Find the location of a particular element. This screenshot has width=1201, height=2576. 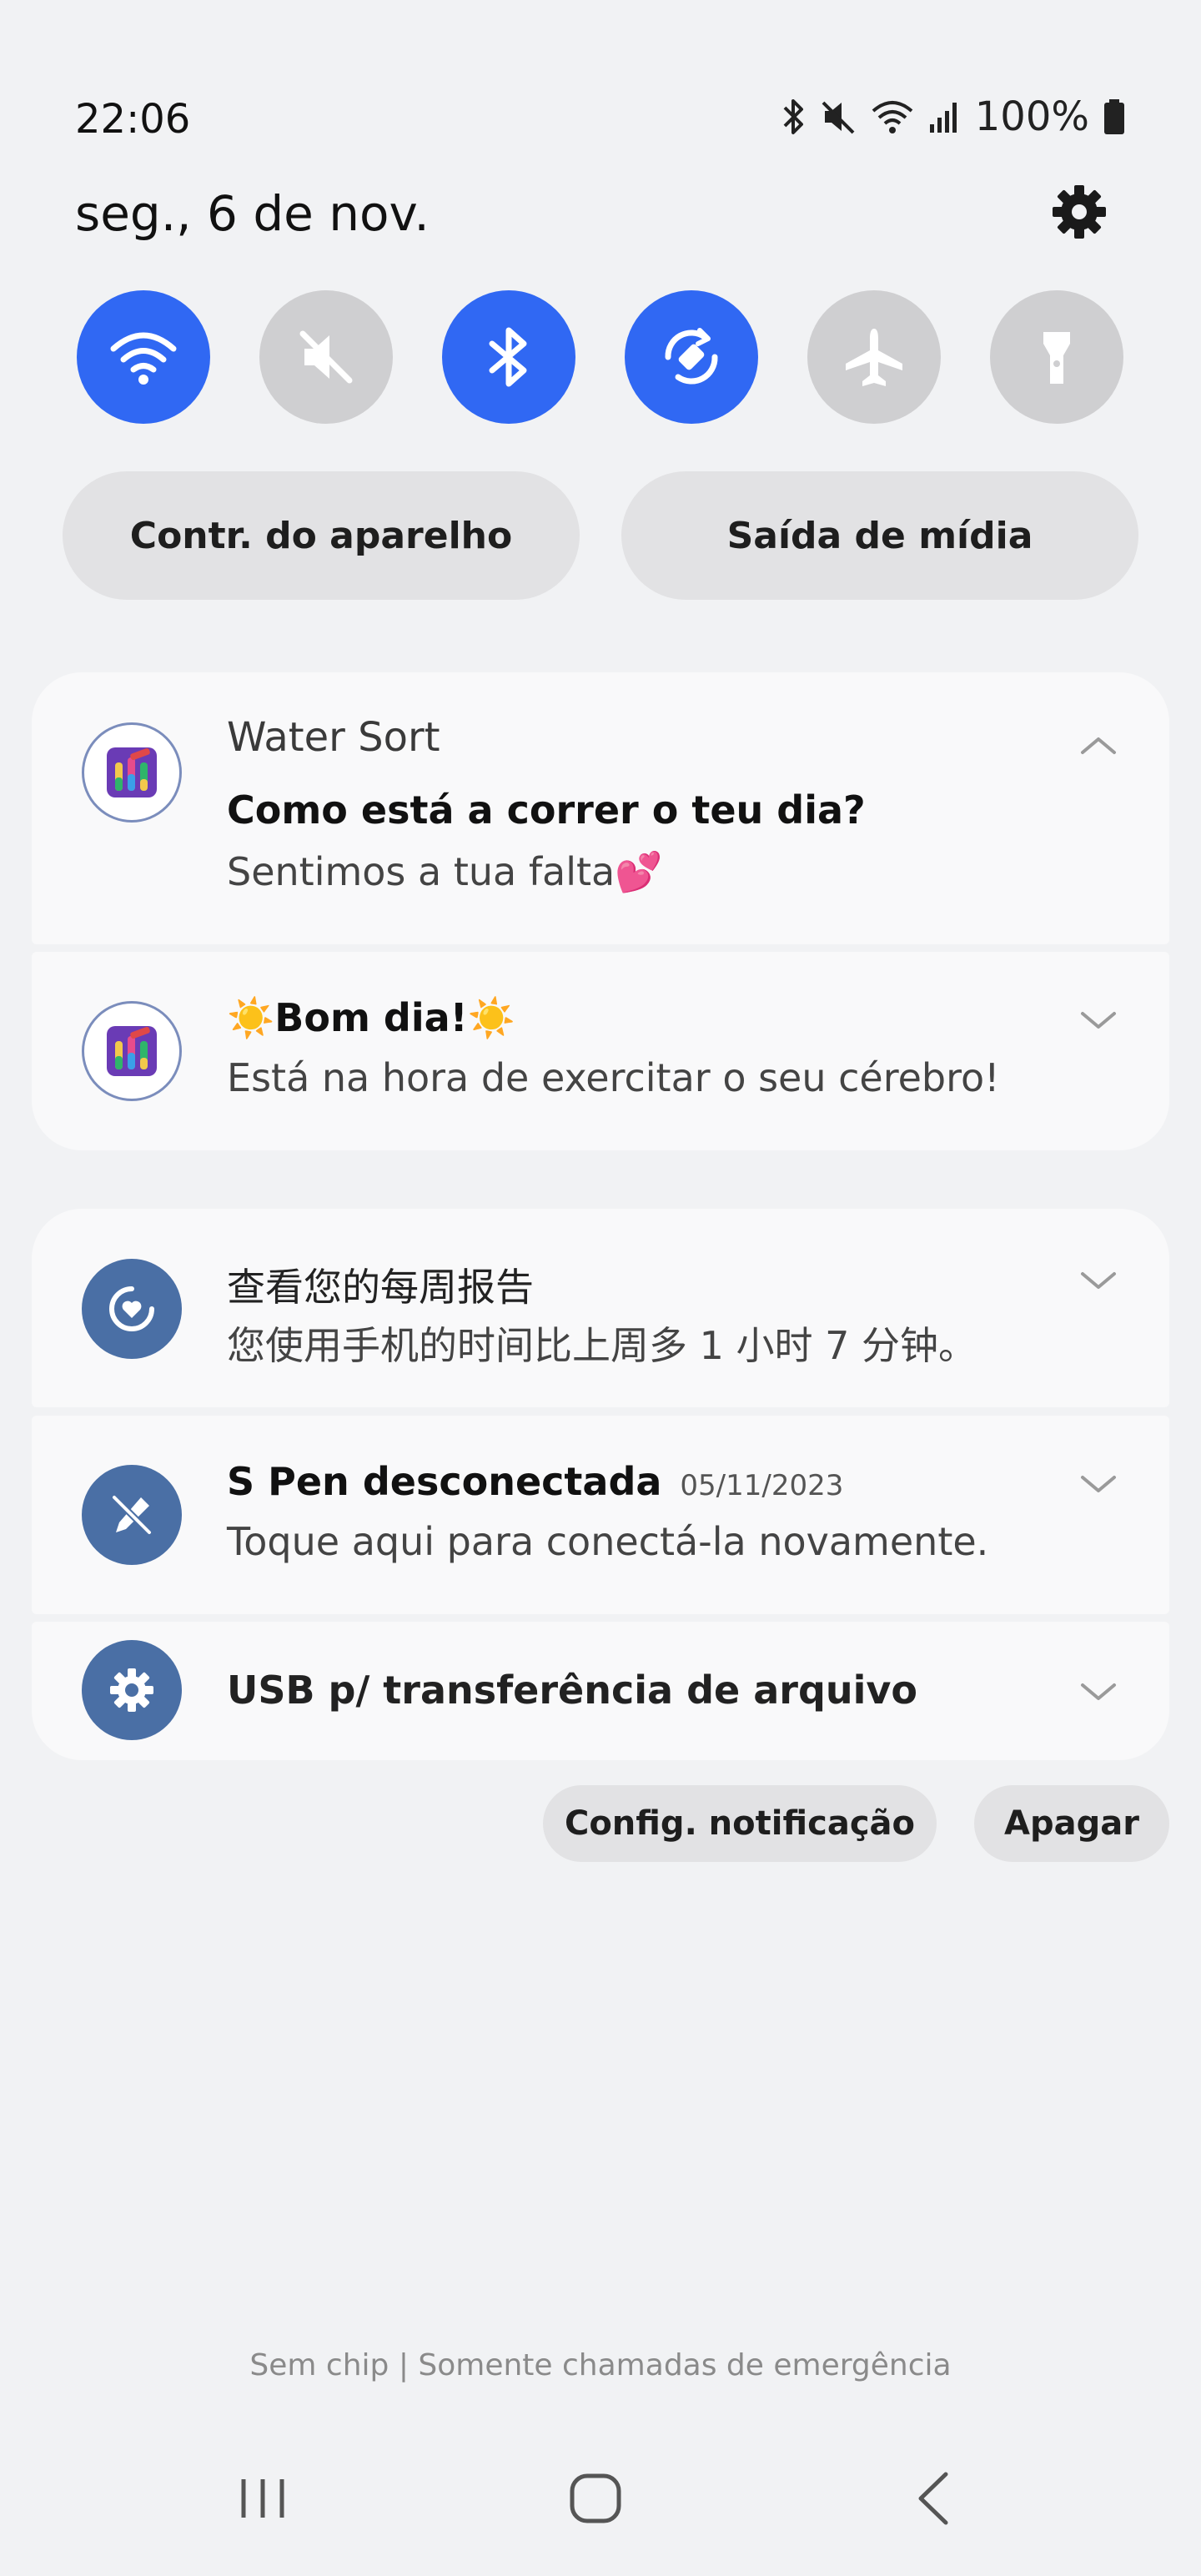

battery-percent: 100% is located at coordinates (1032, 116).